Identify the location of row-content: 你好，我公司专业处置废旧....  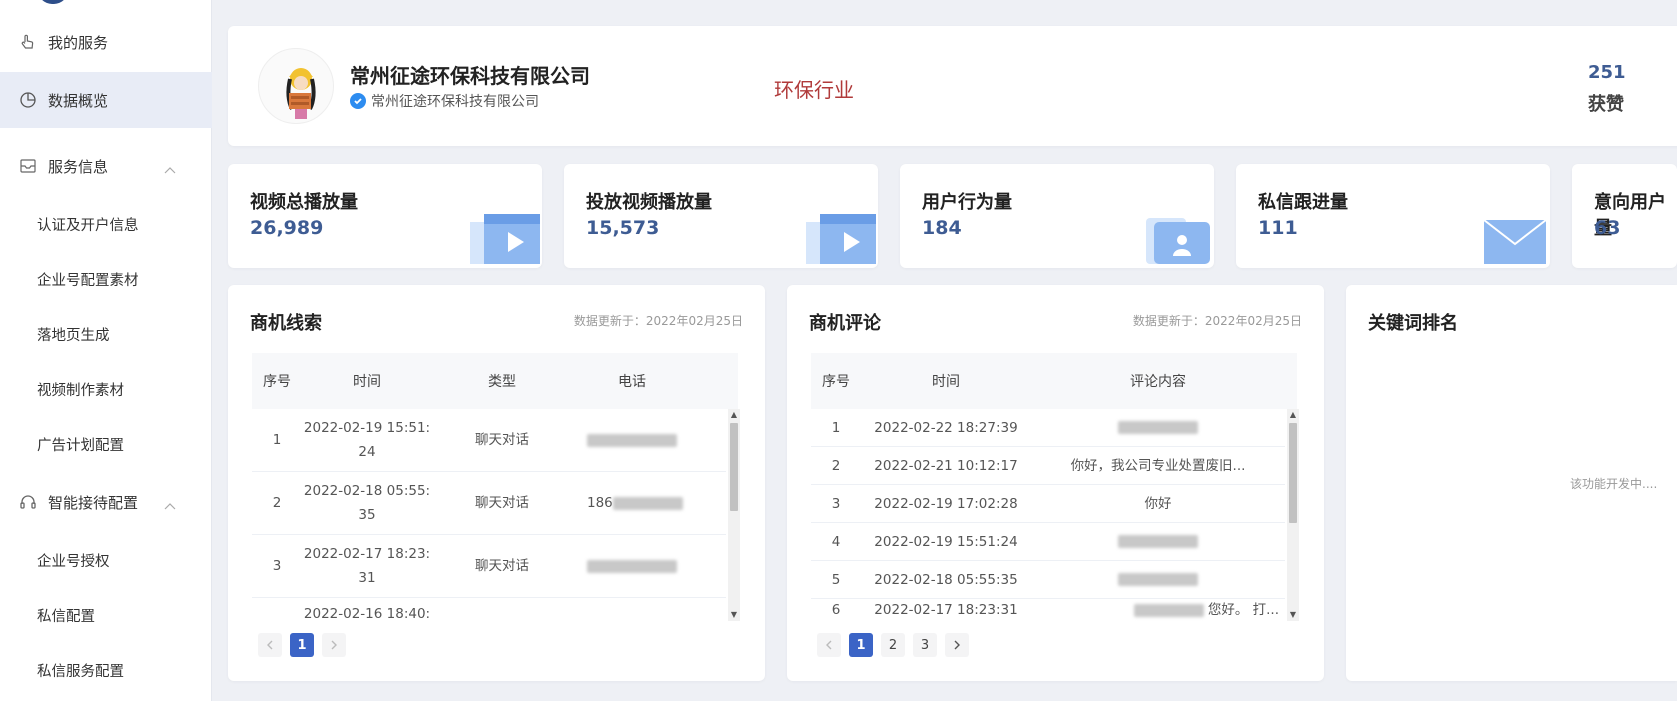
(1158, 465).